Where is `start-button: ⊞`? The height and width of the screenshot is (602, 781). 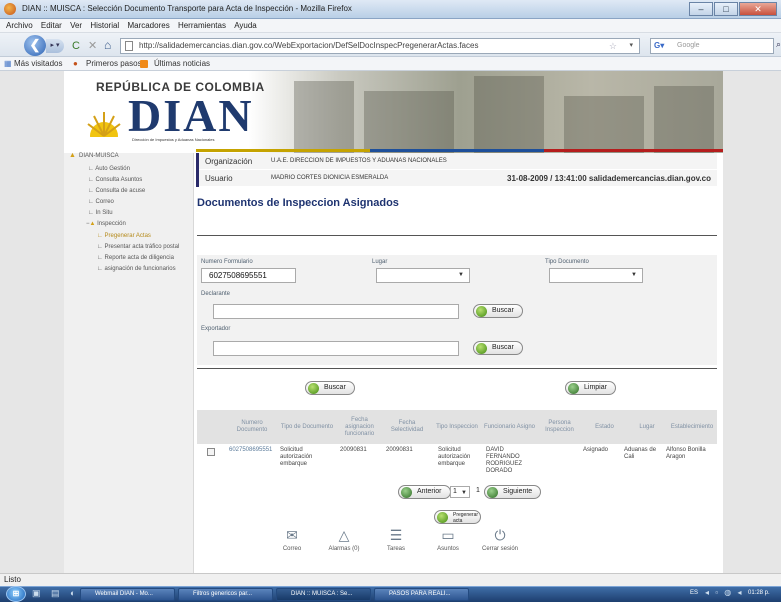
start-button: ⊞ is located at coordinates (16, 594).